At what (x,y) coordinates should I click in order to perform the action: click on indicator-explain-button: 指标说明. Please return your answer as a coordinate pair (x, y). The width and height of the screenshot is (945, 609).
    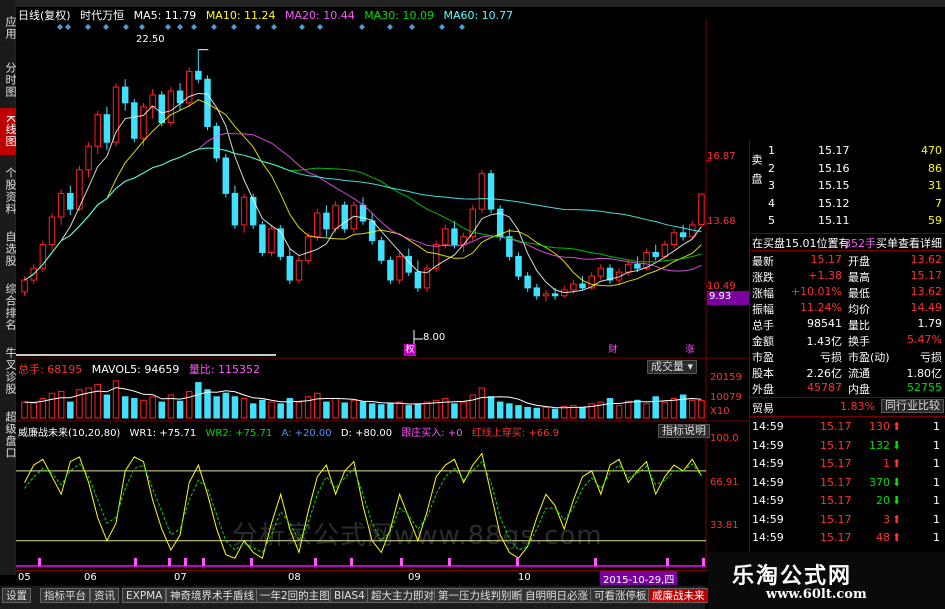
    Looking at the image, I should click on (684, 431).